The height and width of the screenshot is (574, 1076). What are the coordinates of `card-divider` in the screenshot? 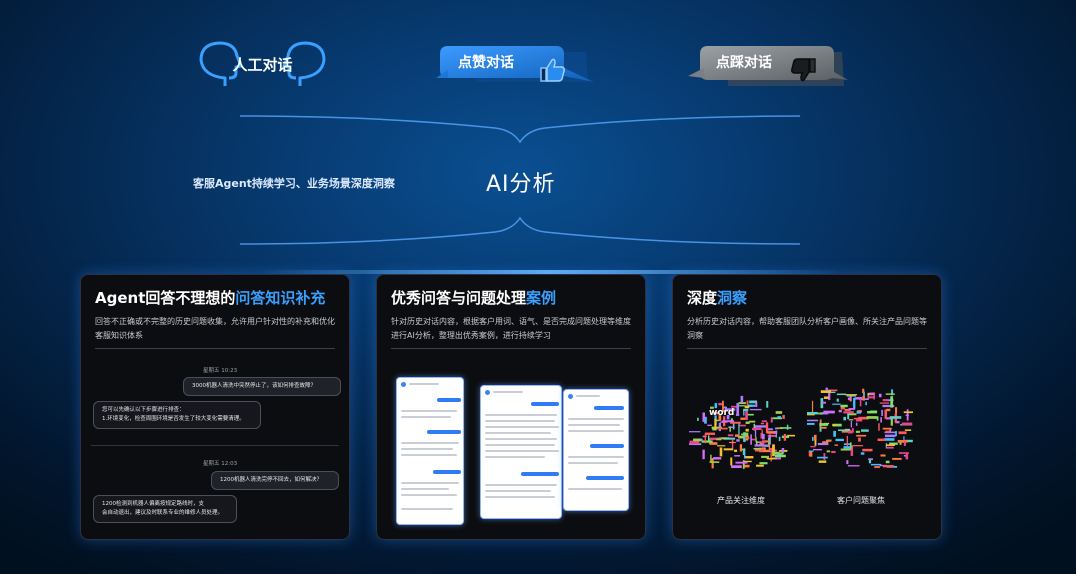 It's located at (511, 348).